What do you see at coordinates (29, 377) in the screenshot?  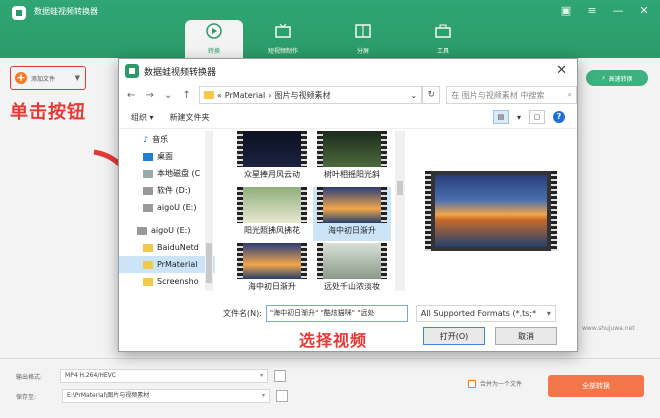 I see `output-format-label: 输出格式:` at bounding box center [29, 377].